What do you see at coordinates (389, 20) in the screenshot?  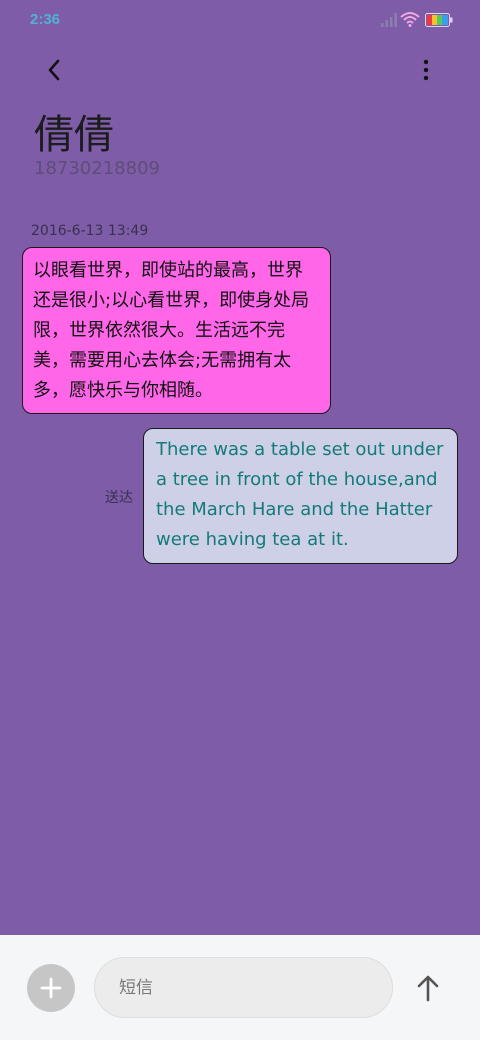 I see `signal-icon` at bounding box center [389, 20].